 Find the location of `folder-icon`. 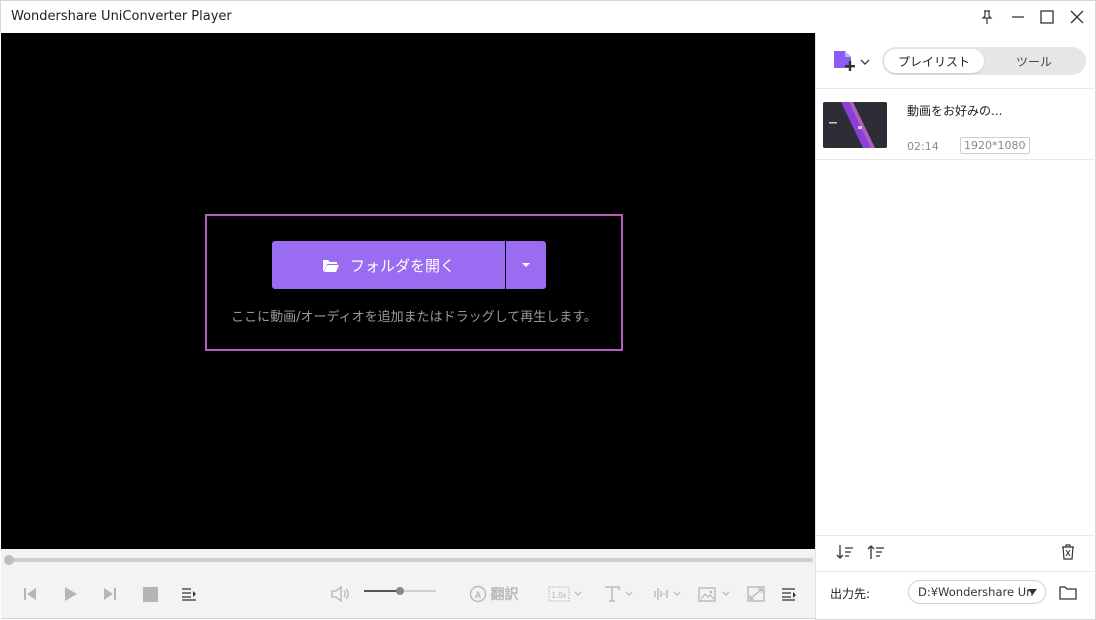

folder-icon is located at coordinates (1068, 592).